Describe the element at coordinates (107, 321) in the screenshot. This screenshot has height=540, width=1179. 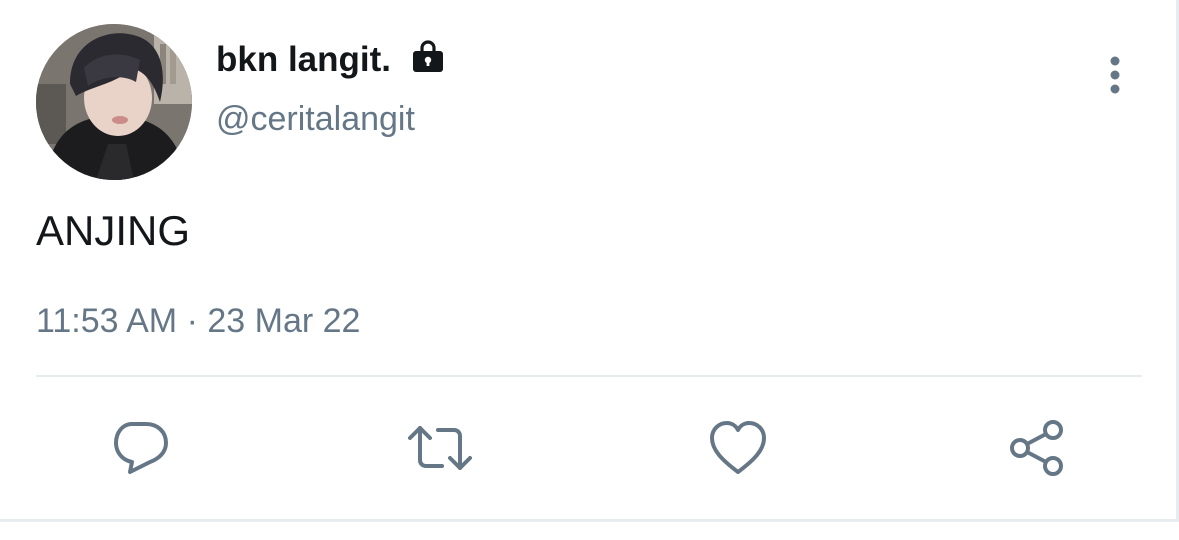
I see `tweet-time: 11:53 AM` at that location.